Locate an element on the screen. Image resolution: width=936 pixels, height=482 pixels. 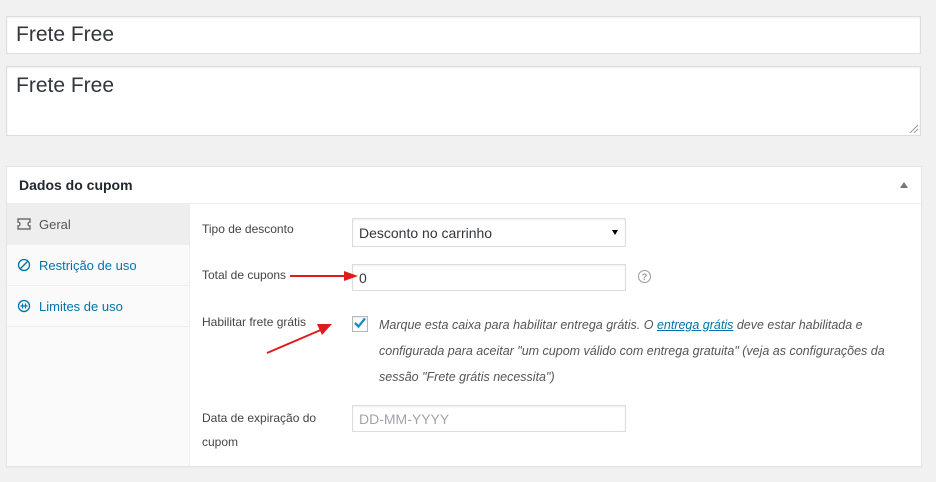
ticket-icon is located at coordinates (24, 224).